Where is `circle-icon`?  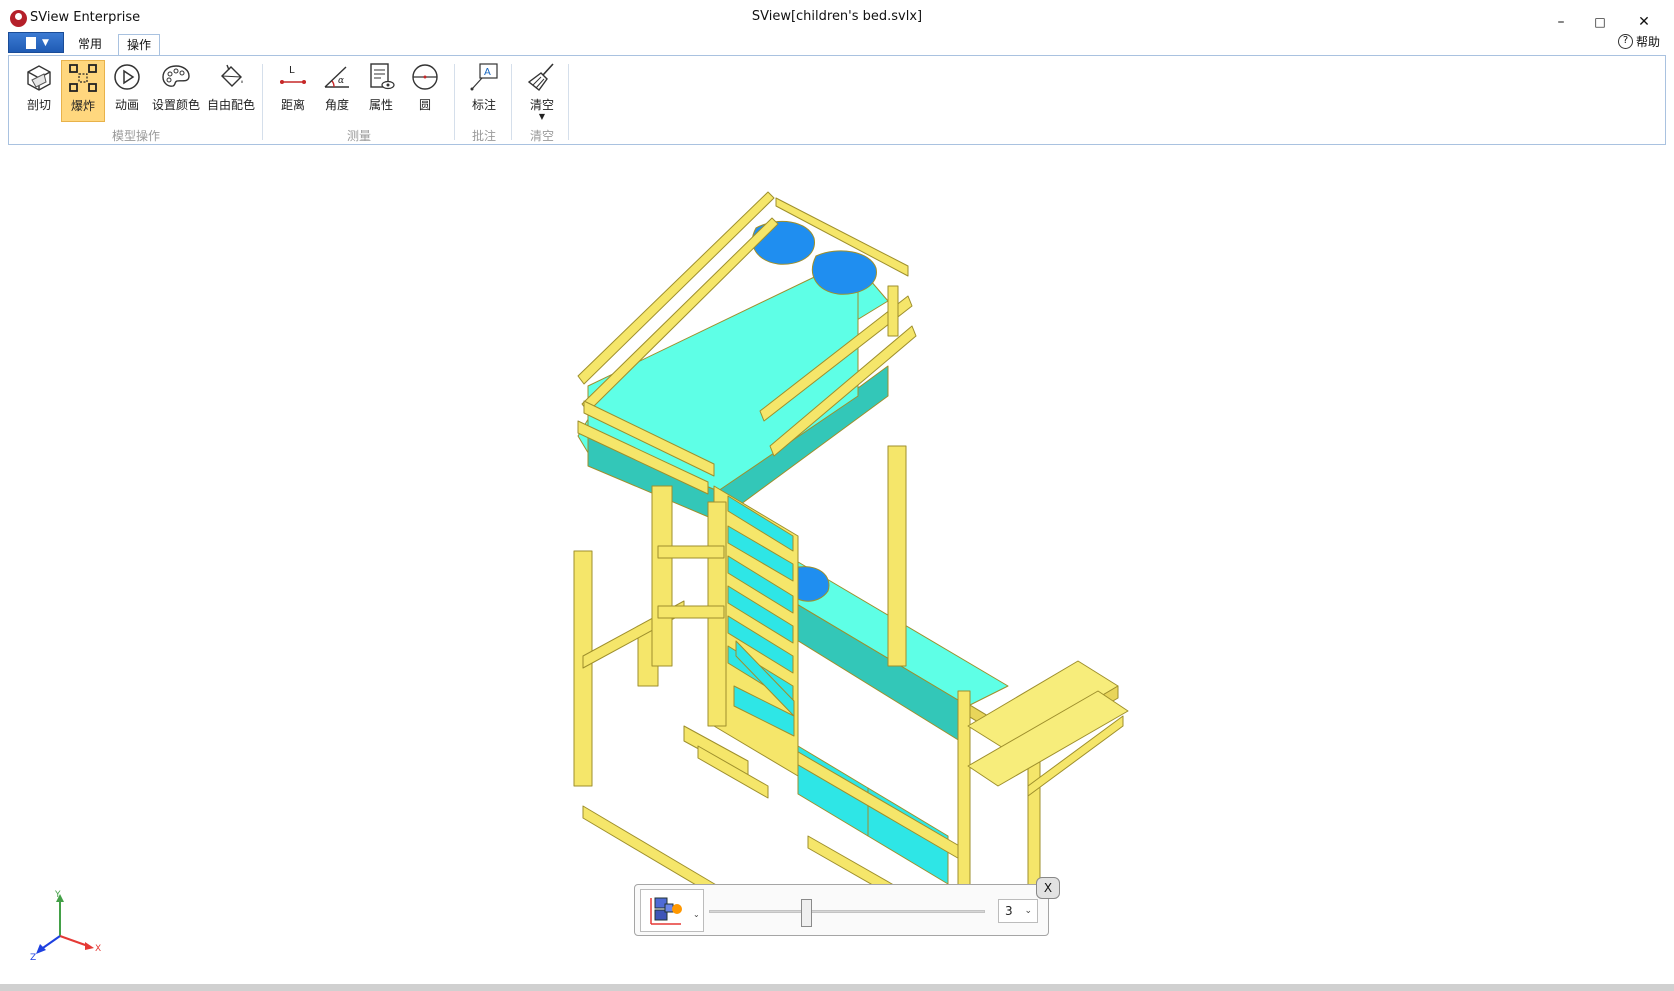
circle-icon is located at coordinates (425, 77).